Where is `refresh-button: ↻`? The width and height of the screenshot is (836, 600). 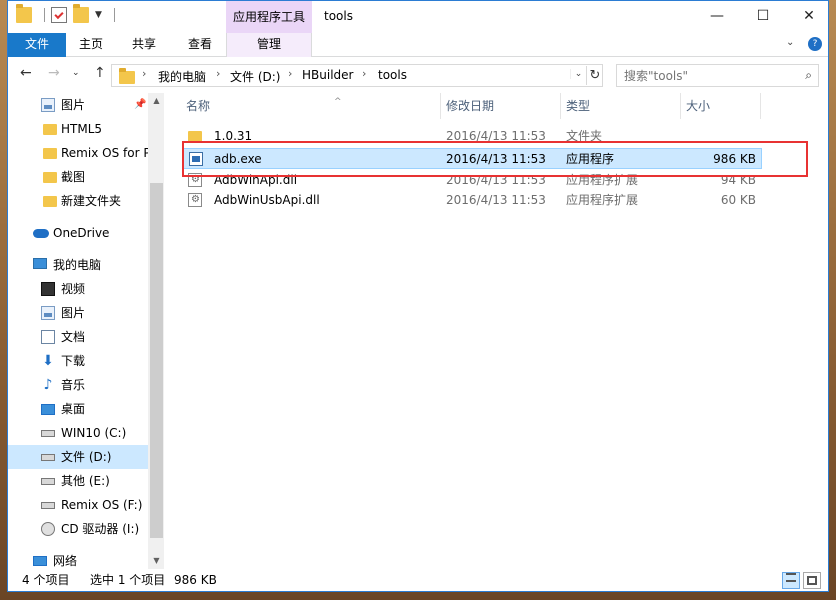 refresh-button: ↻ is located at coordinates (594, 75).